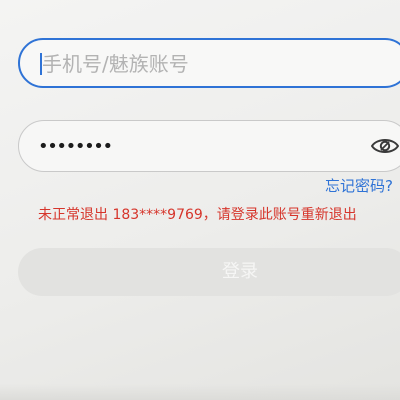  I want to click on password-value: ••••••••, so click(75, 146).